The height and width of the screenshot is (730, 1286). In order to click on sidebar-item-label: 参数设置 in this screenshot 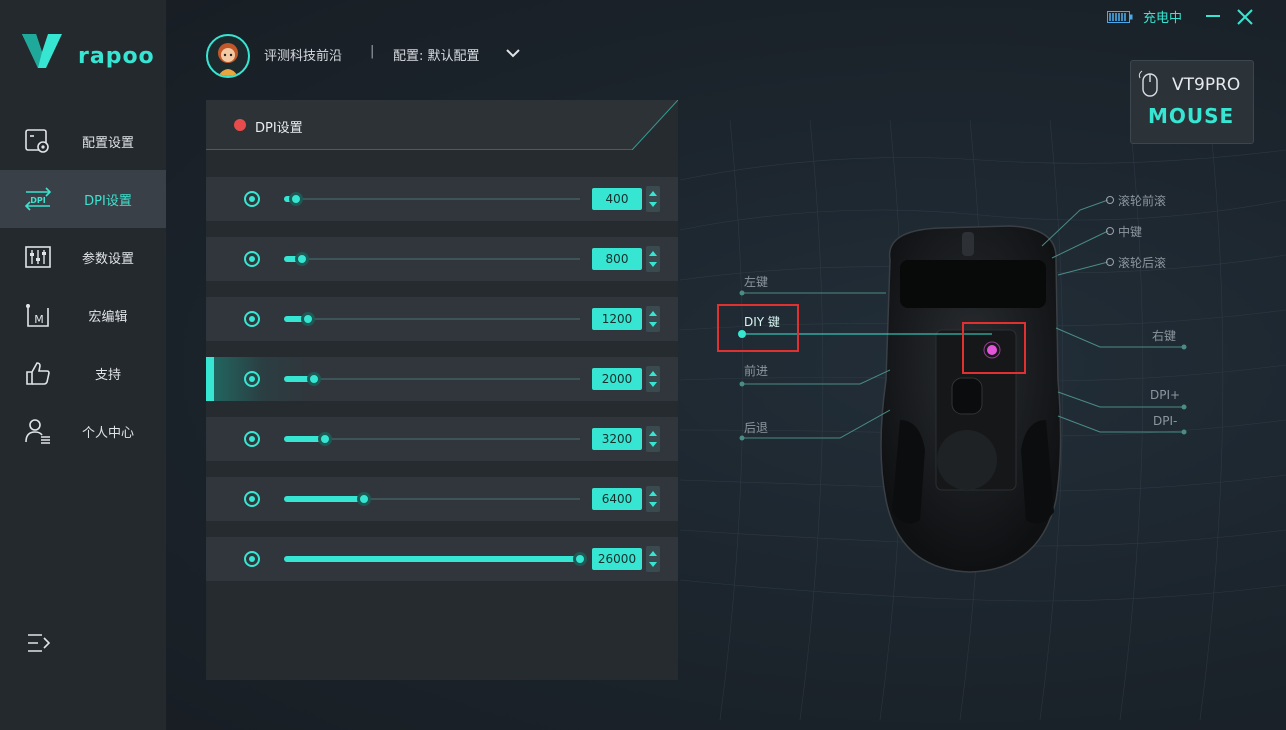, I will do `click(107, 259)`.